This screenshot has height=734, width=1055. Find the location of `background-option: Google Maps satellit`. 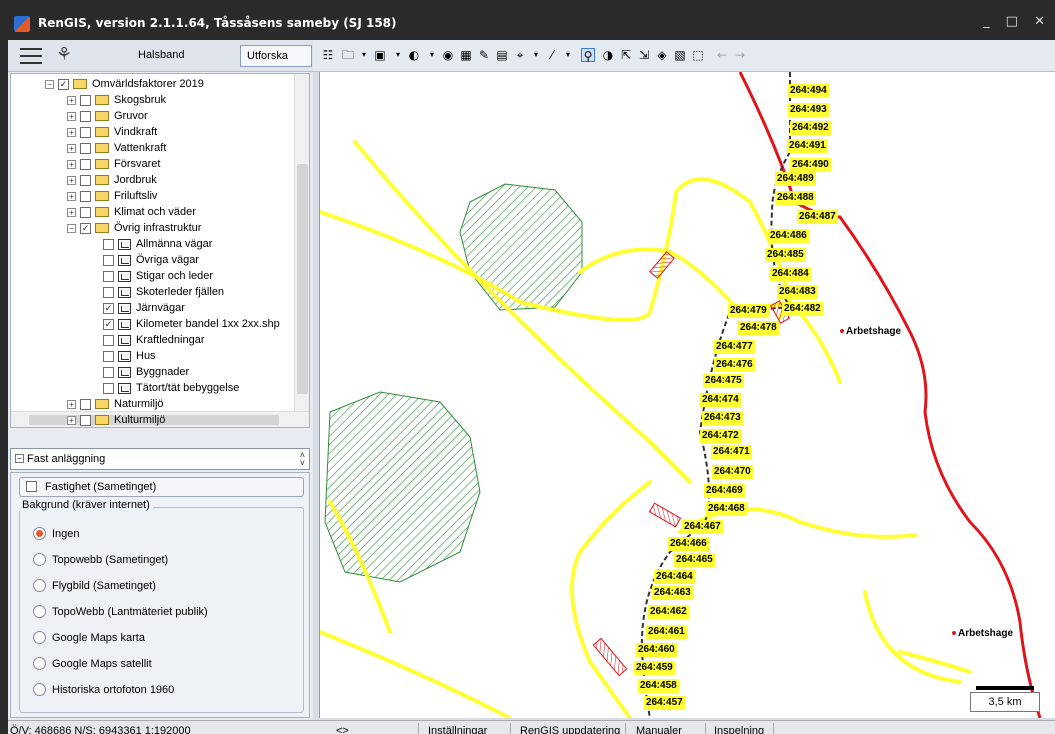

background-option: Google Maps satellit is located at coordinates (92, 663).